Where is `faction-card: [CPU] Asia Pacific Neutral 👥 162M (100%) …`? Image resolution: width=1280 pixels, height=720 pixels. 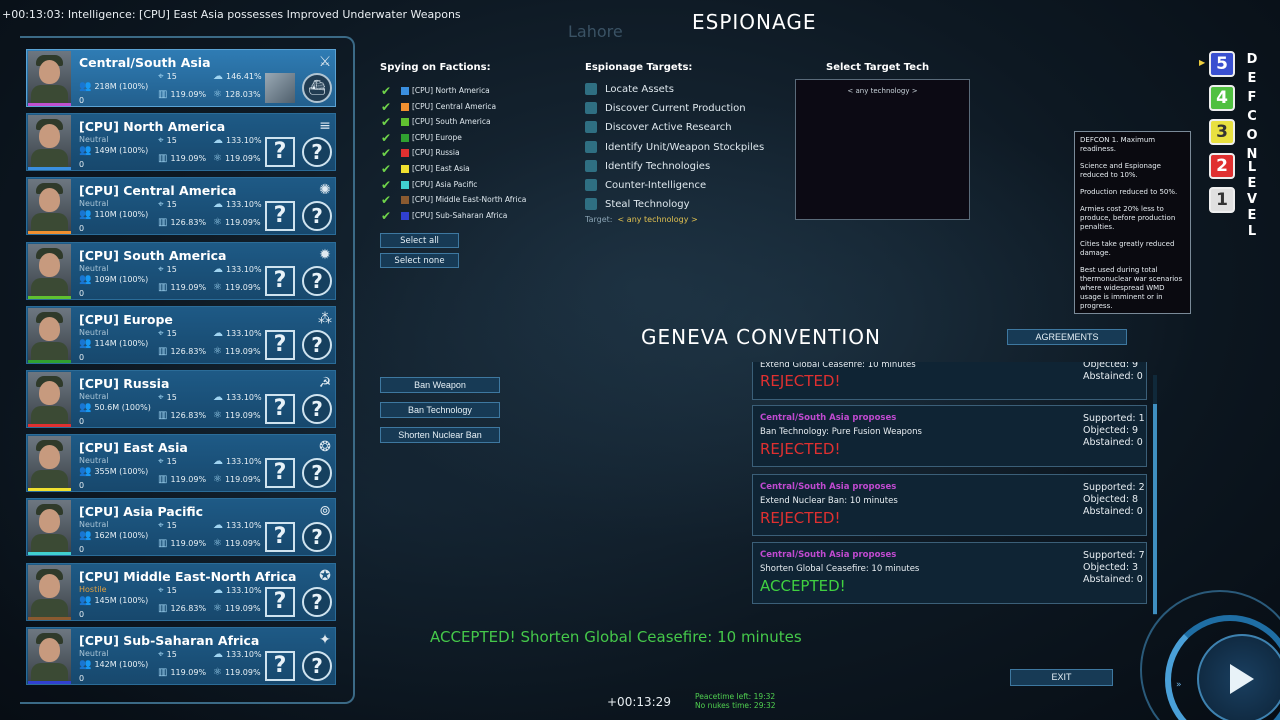
faction-card: [CPU] Asia Pacific Neutral 👥 162M (100%) … is located at coordinates (181, 527).